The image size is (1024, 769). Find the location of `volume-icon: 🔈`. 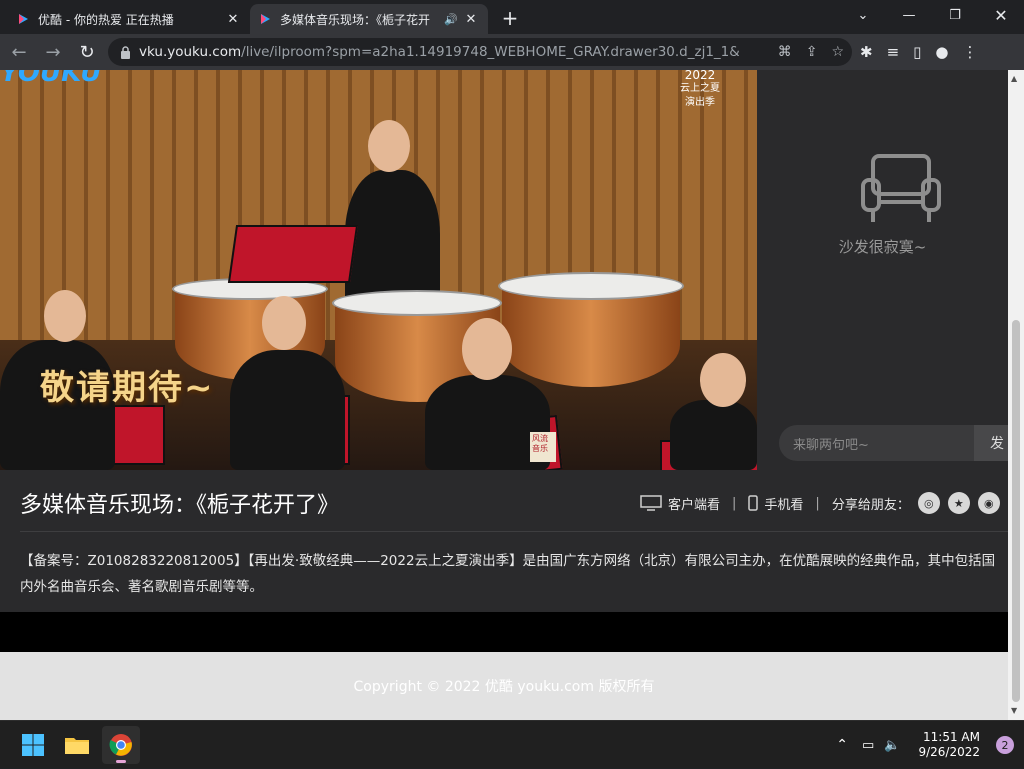

volume-icon: 🔈 is located at coordinates (892, 745).